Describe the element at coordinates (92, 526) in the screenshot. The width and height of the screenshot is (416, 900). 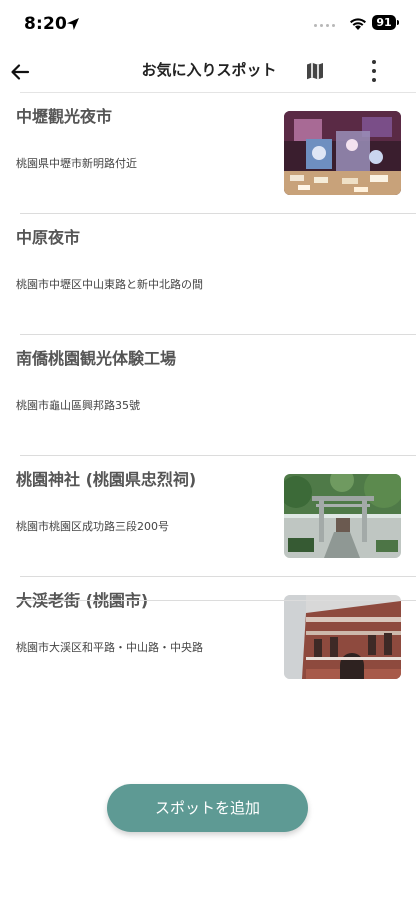
I see `spot-address: 桃園市桃園区成功路三段200号` at that location.